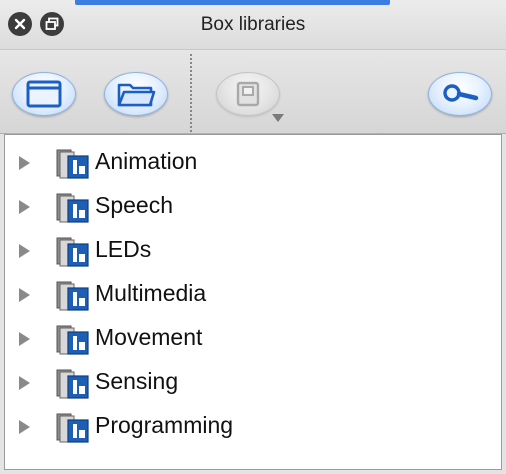 The height and width of the screenshot is (474, 506). What do you see at coordinates (191, 93) in the screenshot?
I see `toolbar-separator` at bounding box center [191, 93].